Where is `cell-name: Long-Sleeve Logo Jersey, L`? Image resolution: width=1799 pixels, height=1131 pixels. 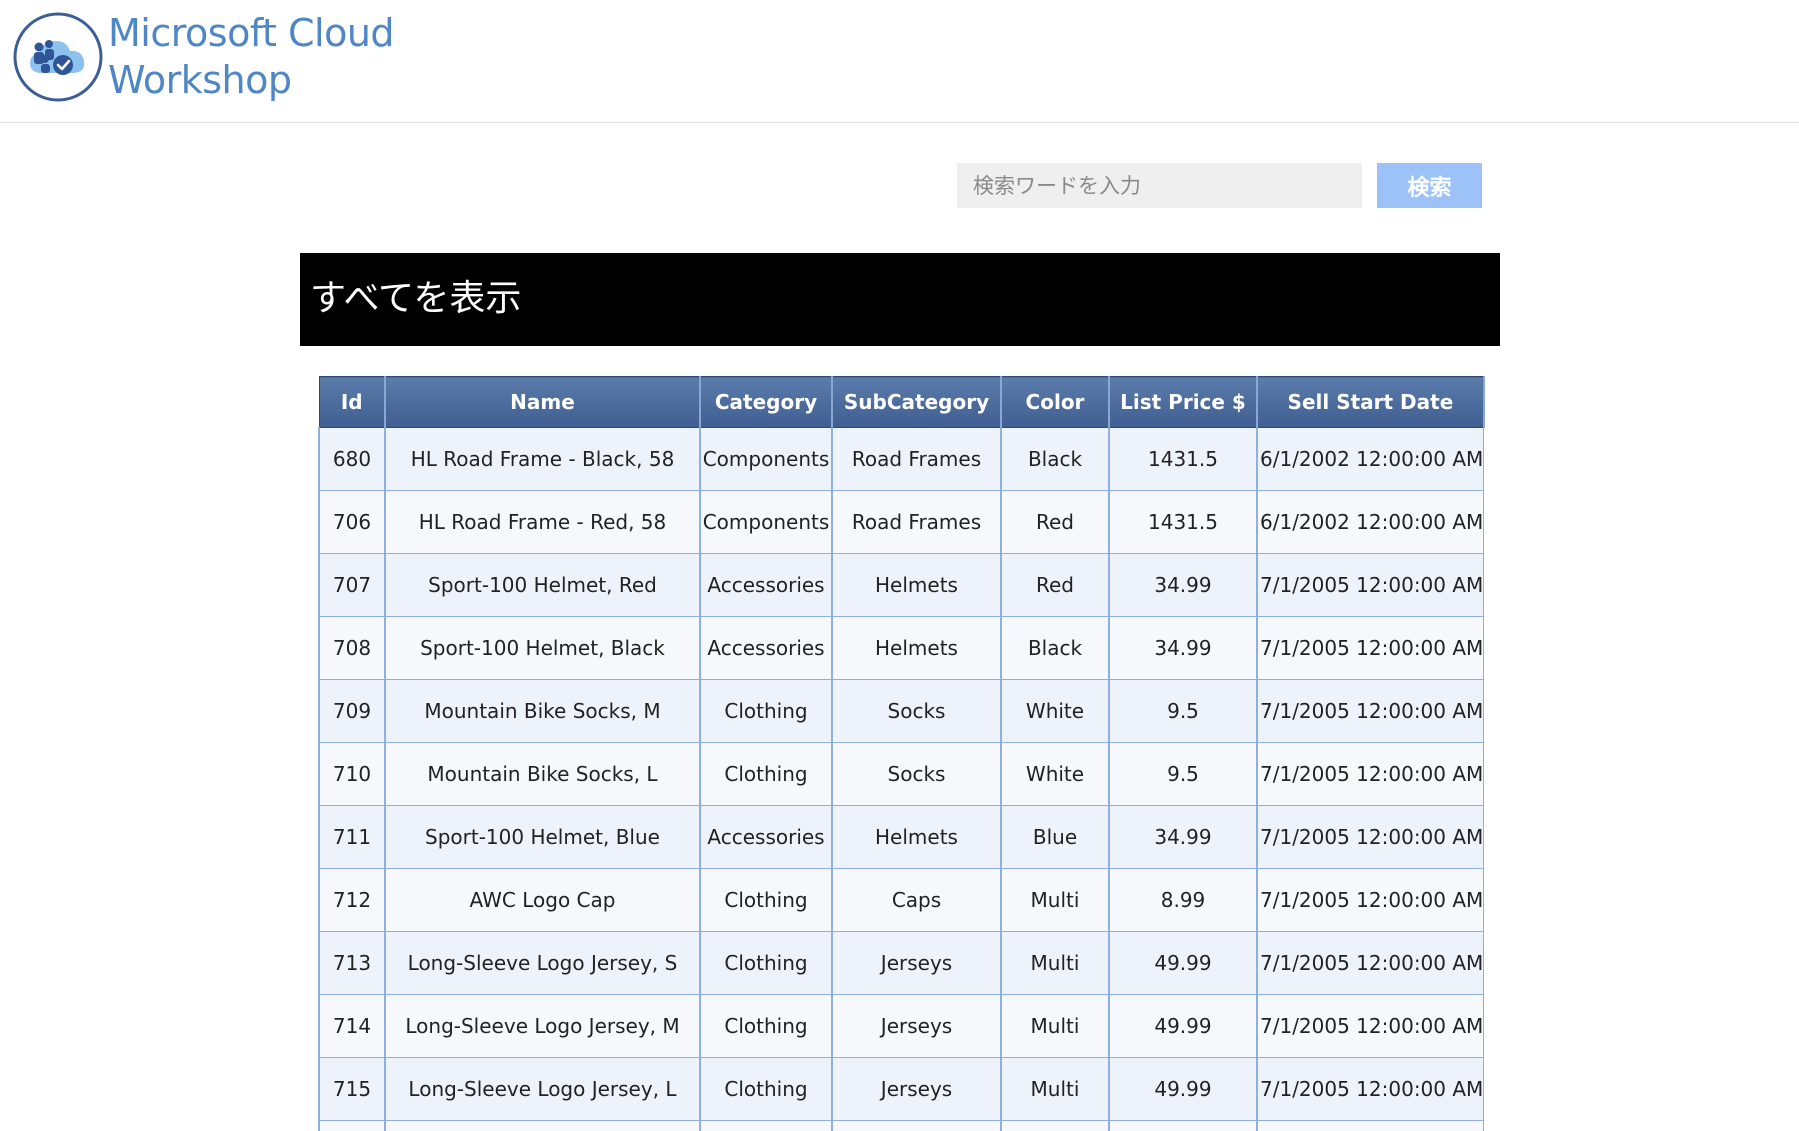 cell-name: Long-Sleeve Logo Jersey, L is located at coordinates (542, 1089).